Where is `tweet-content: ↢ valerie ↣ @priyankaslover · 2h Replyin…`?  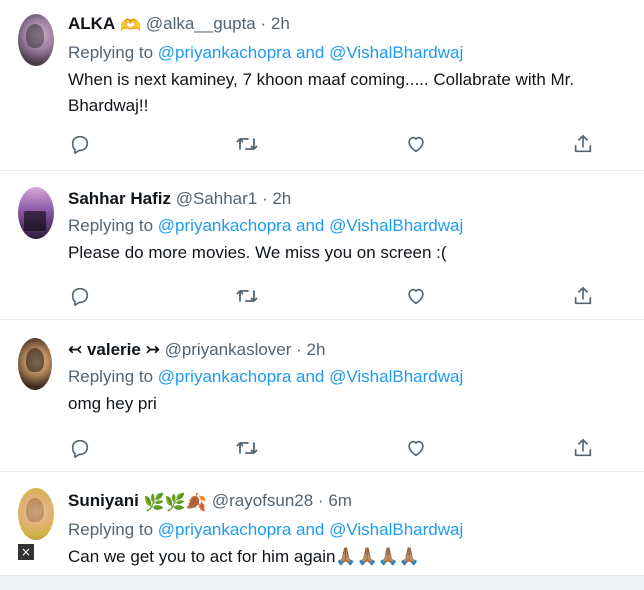
tweet-content: ↢ valerie ↣ @priyankaslover · 2h Replyin… is located at coordinates (351, 378).